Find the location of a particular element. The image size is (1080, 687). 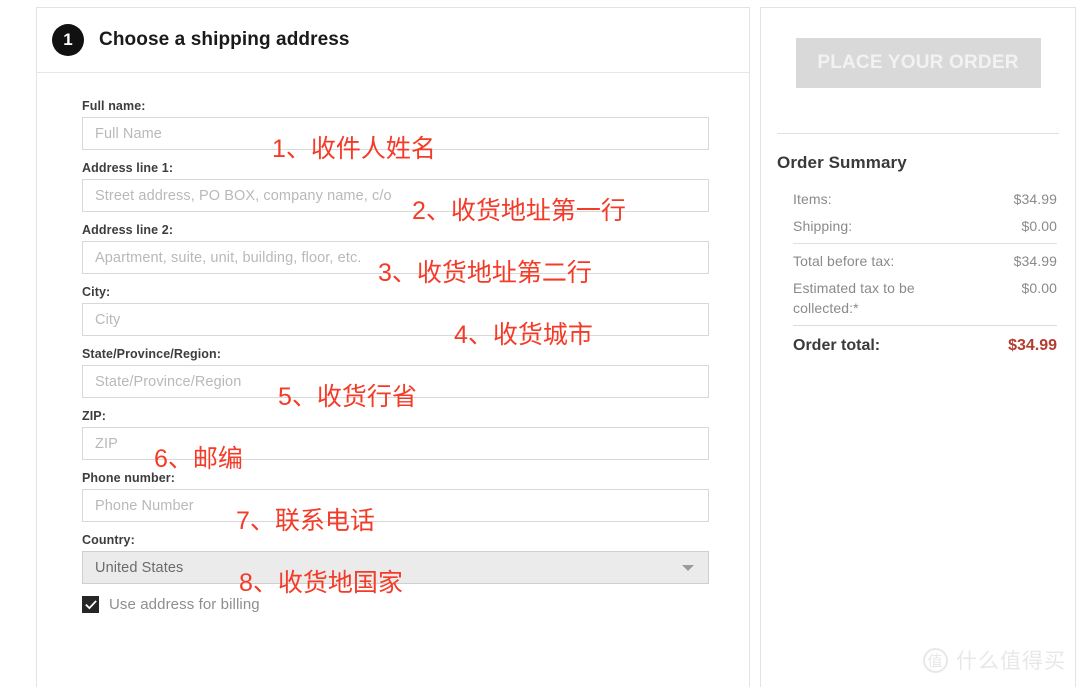

place-order-button: PLACE YOUR ORDER is located at coordinates (918, 63).